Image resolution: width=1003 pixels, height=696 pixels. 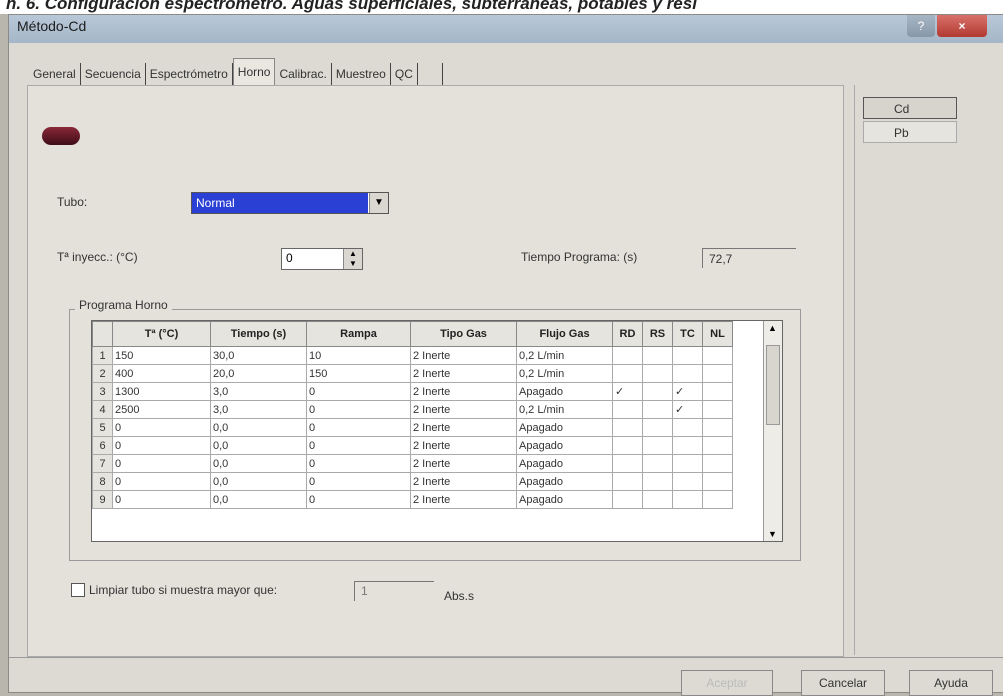 I want to click on help-button: ?, so click(x=921, y=26).